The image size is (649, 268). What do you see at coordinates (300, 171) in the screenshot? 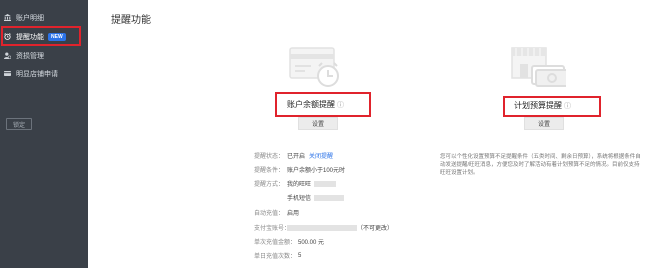
I see `condition-row: 提醒条件： 账户余额小于100元时` at bounding box center [300, 171].